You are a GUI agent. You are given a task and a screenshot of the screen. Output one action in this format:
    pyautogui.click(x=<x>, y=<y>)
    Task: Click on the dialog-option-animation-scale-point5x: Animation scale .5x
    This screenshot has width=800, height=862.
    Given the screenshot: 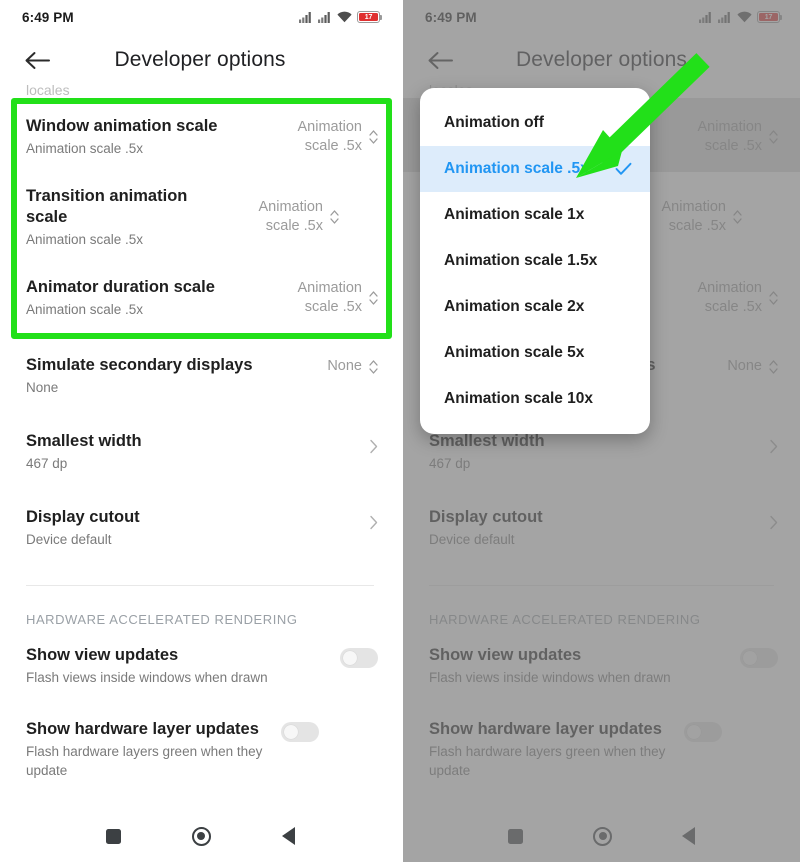 What is the action you would take?
    pyautogui.click(x=535, y=169)
    